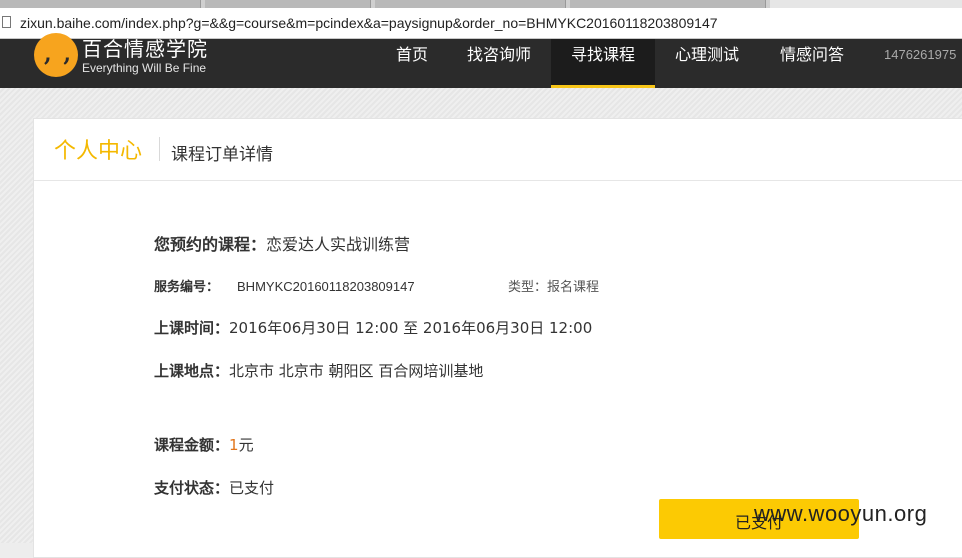  I want to click on time-label: 上课时间：, so click(192, 328).